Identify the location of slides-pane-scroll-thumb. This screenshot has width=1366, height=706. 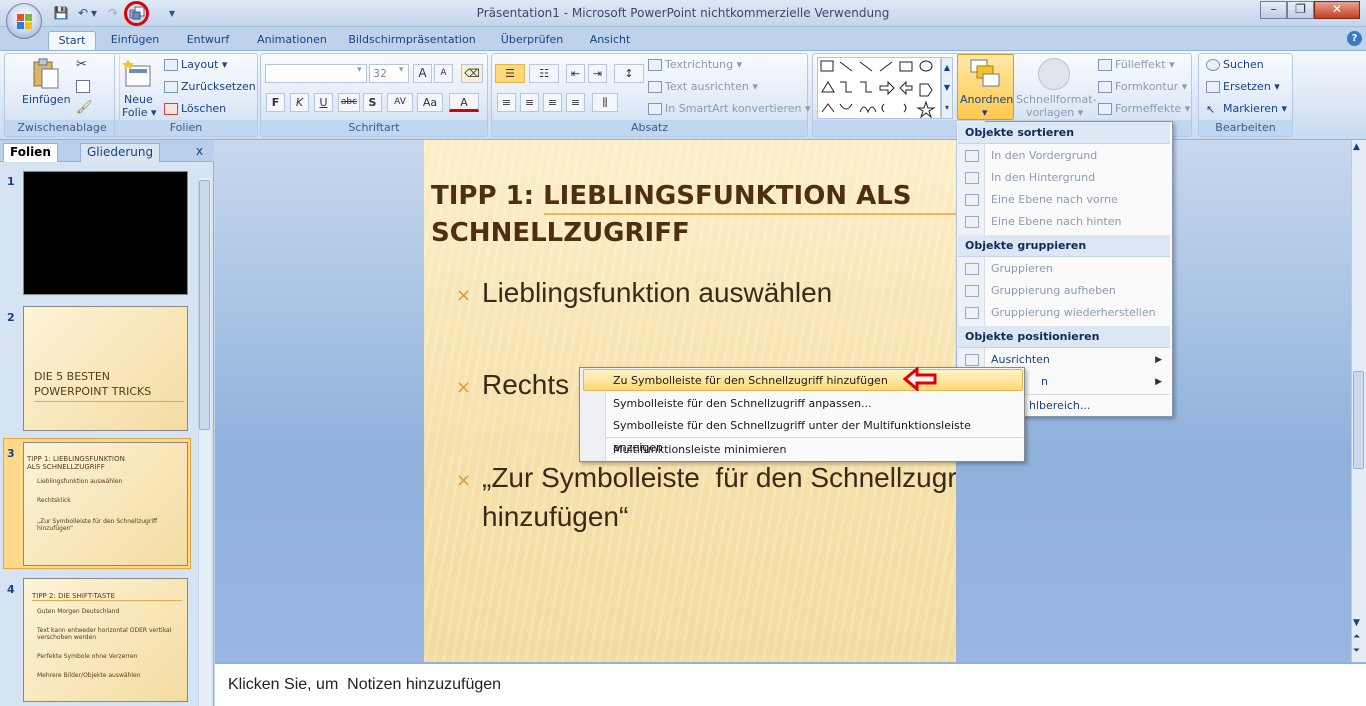
(204, 305).